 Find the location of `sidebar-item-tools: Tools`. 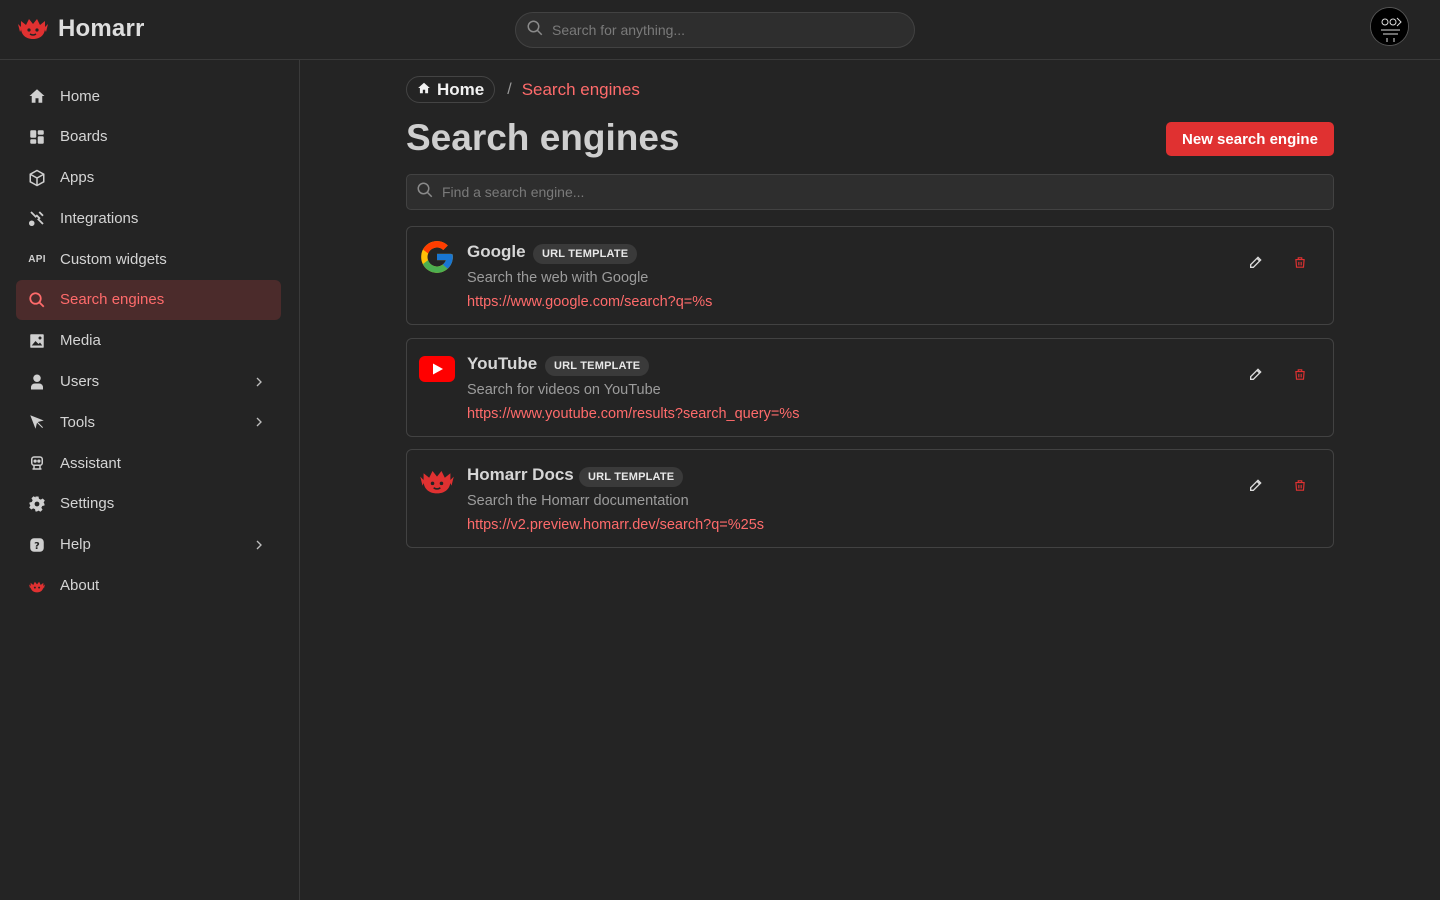

sidebar-item-tools: Tools is located at coordinates (148, 422).